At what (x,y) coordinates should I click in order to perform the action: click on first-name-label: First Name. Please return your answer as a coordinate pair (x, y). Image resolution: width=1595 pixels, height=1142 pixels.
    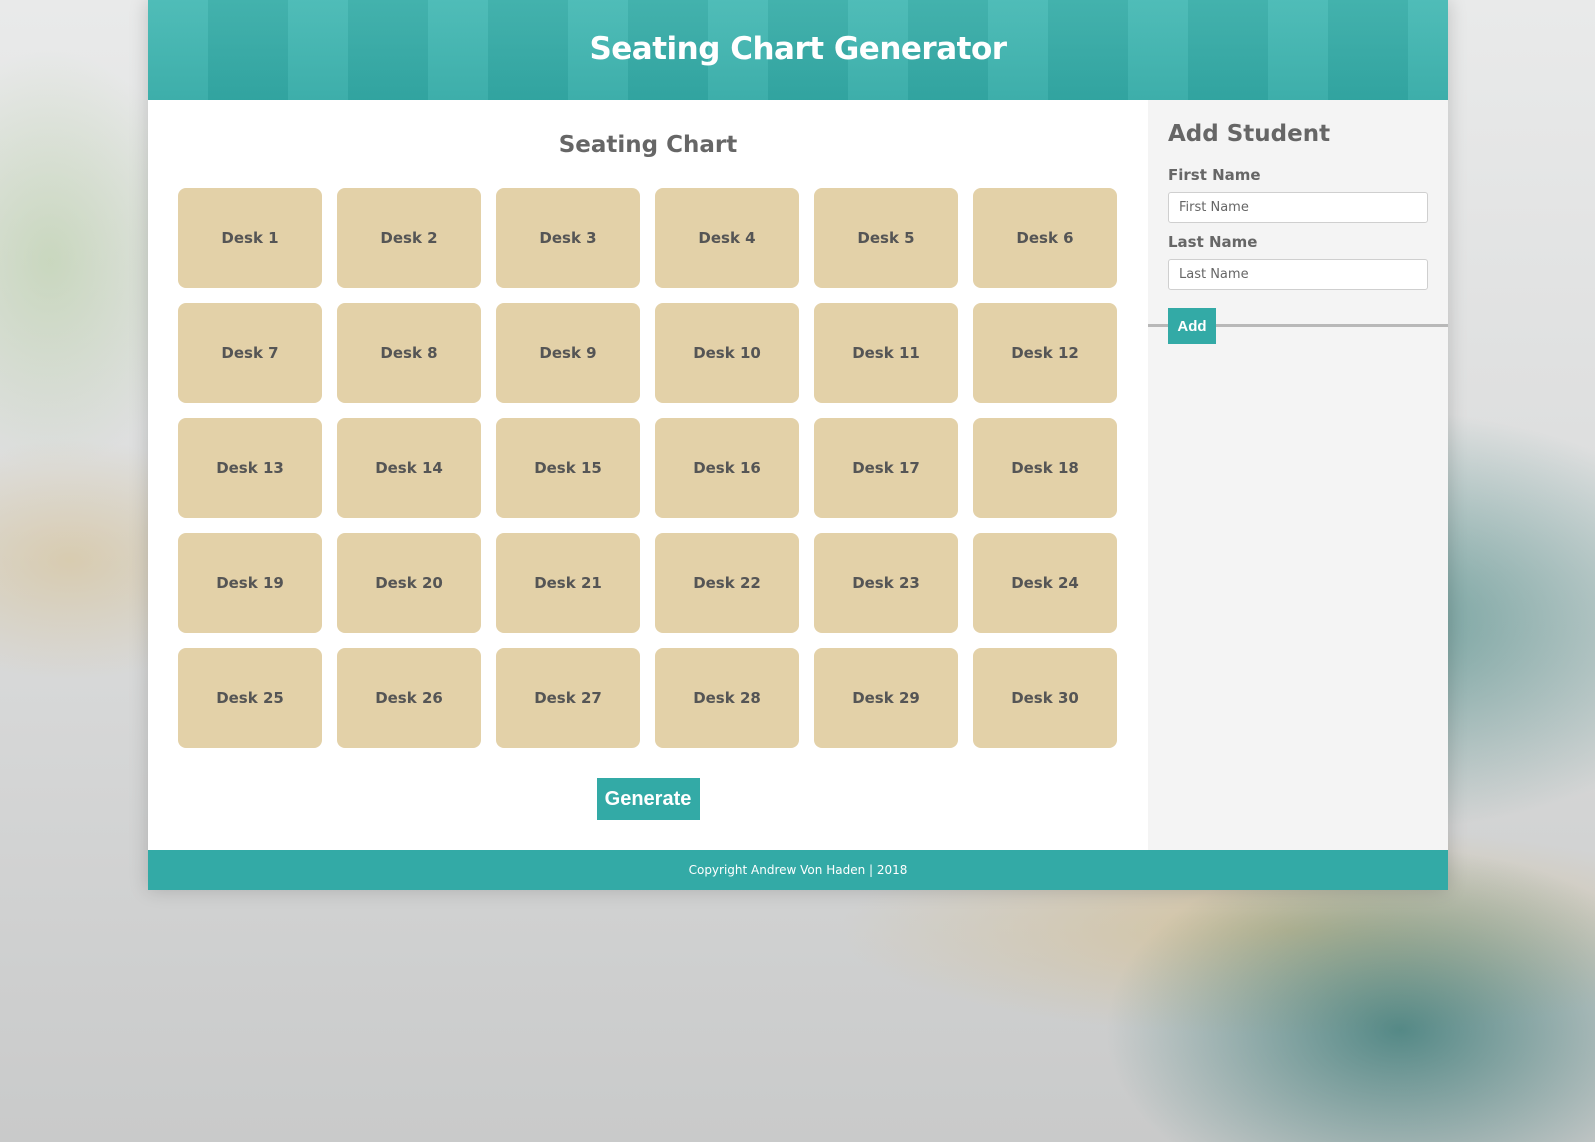
    Looking at the image, I should click on (1214, 175).